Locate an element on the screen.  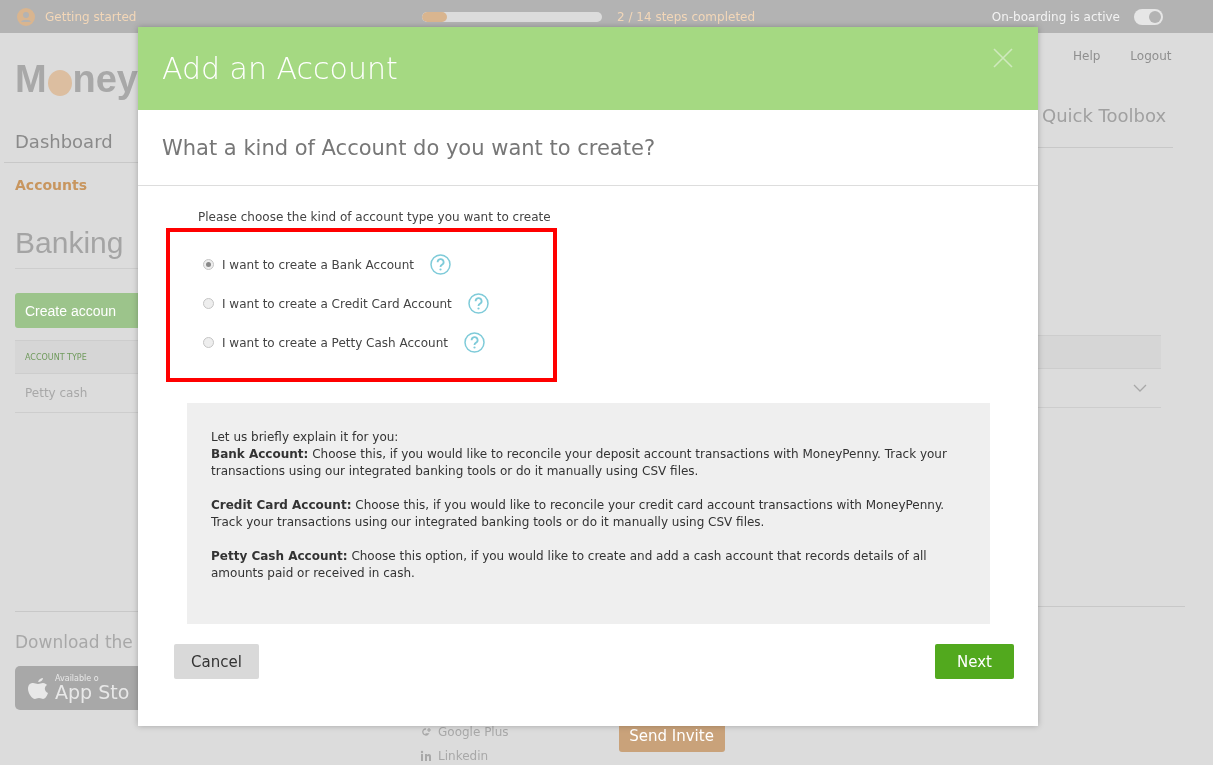
getting-started-link: Getting started is located at coordinates (91, 16).